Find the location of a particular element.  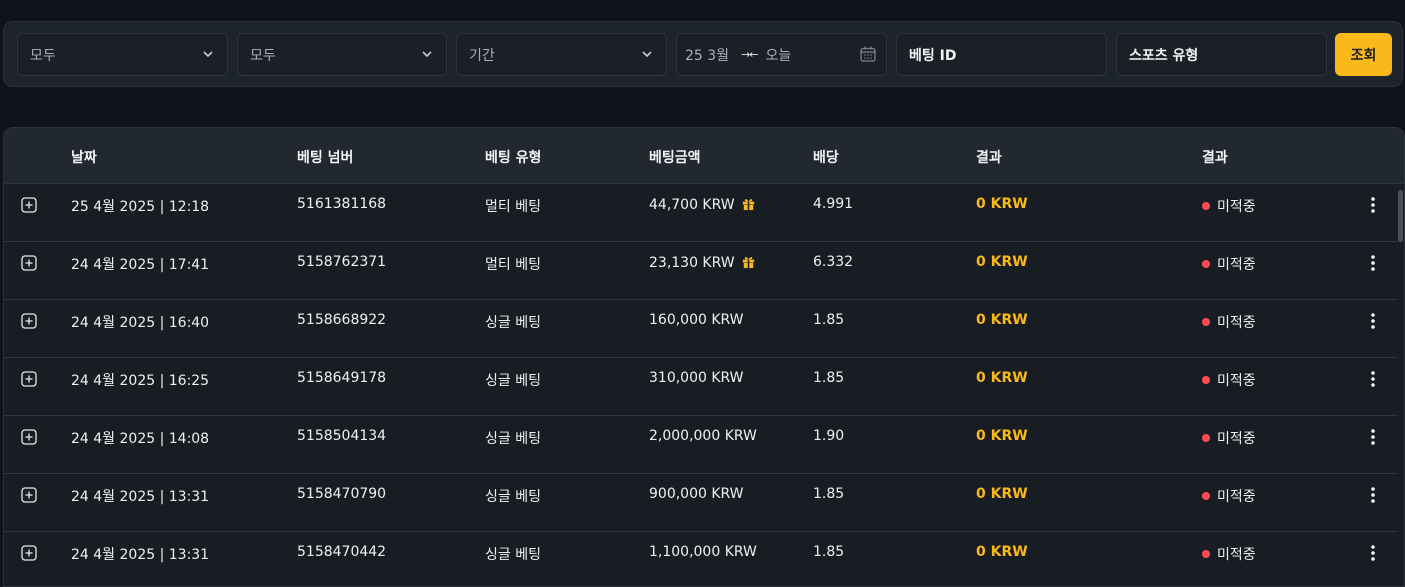

row-date: 25 4월 2025 | 12:18 is located at coordinates (140, 207).